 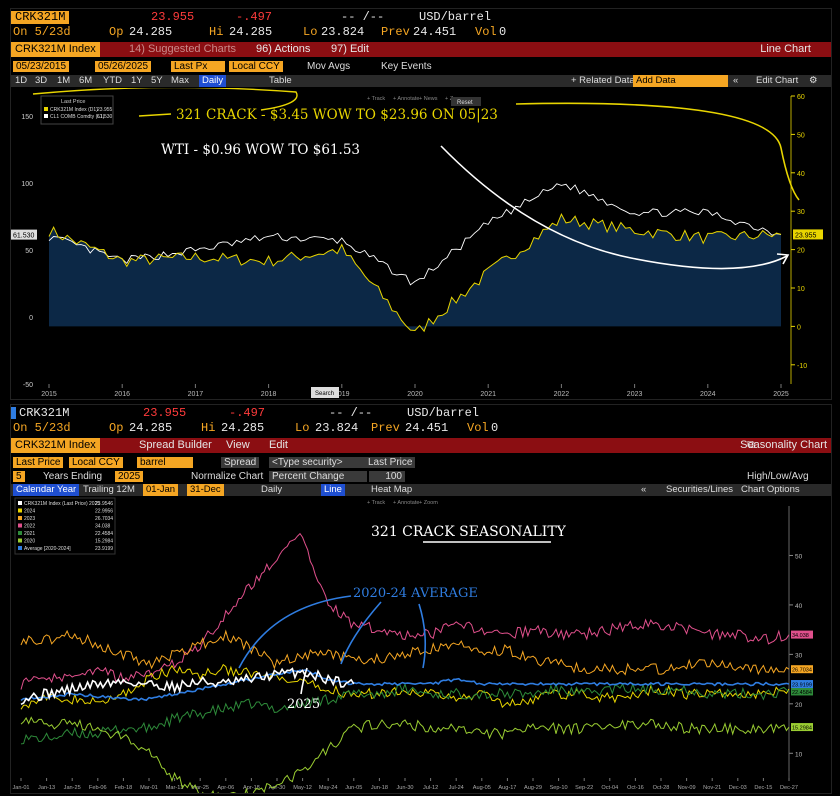 What do you see at coordinates (21, 81) in the screenshot?
I see `range-1d: 1D` at bounding box center [21, 81].